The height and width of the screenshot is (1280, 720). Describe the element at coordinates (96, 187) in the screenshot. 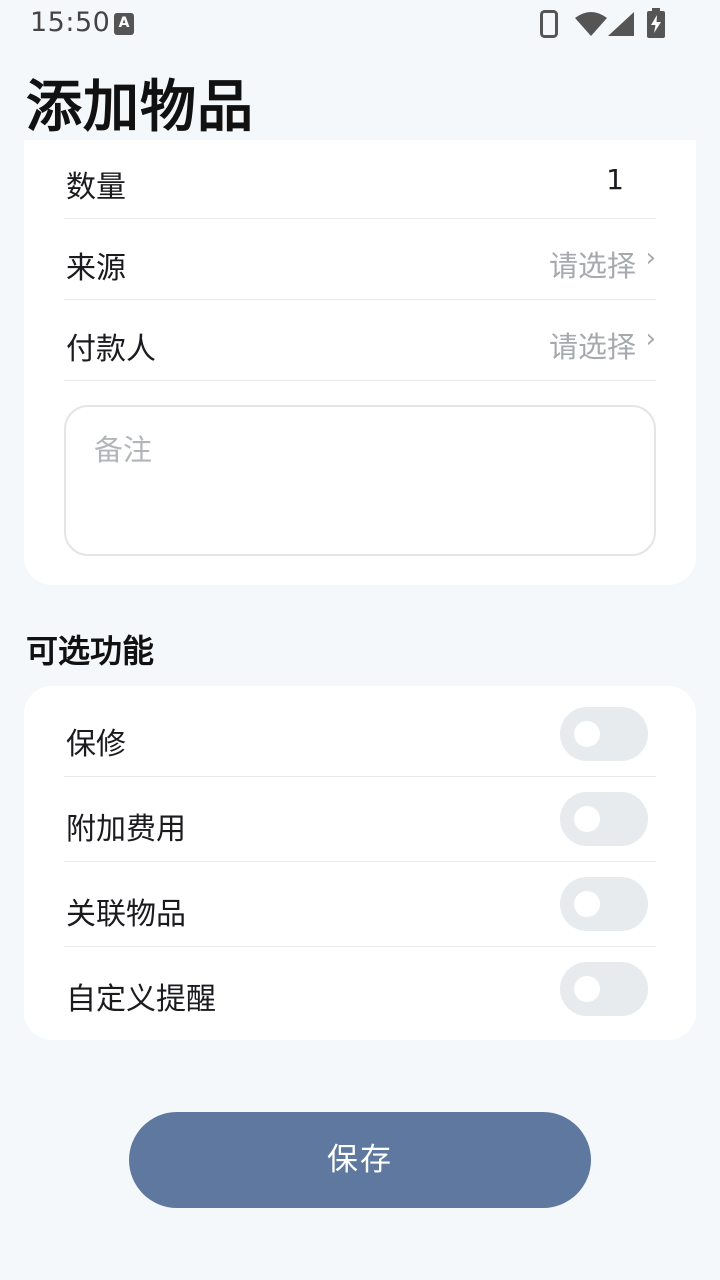

I see `quantity-label: 数量` at that location.